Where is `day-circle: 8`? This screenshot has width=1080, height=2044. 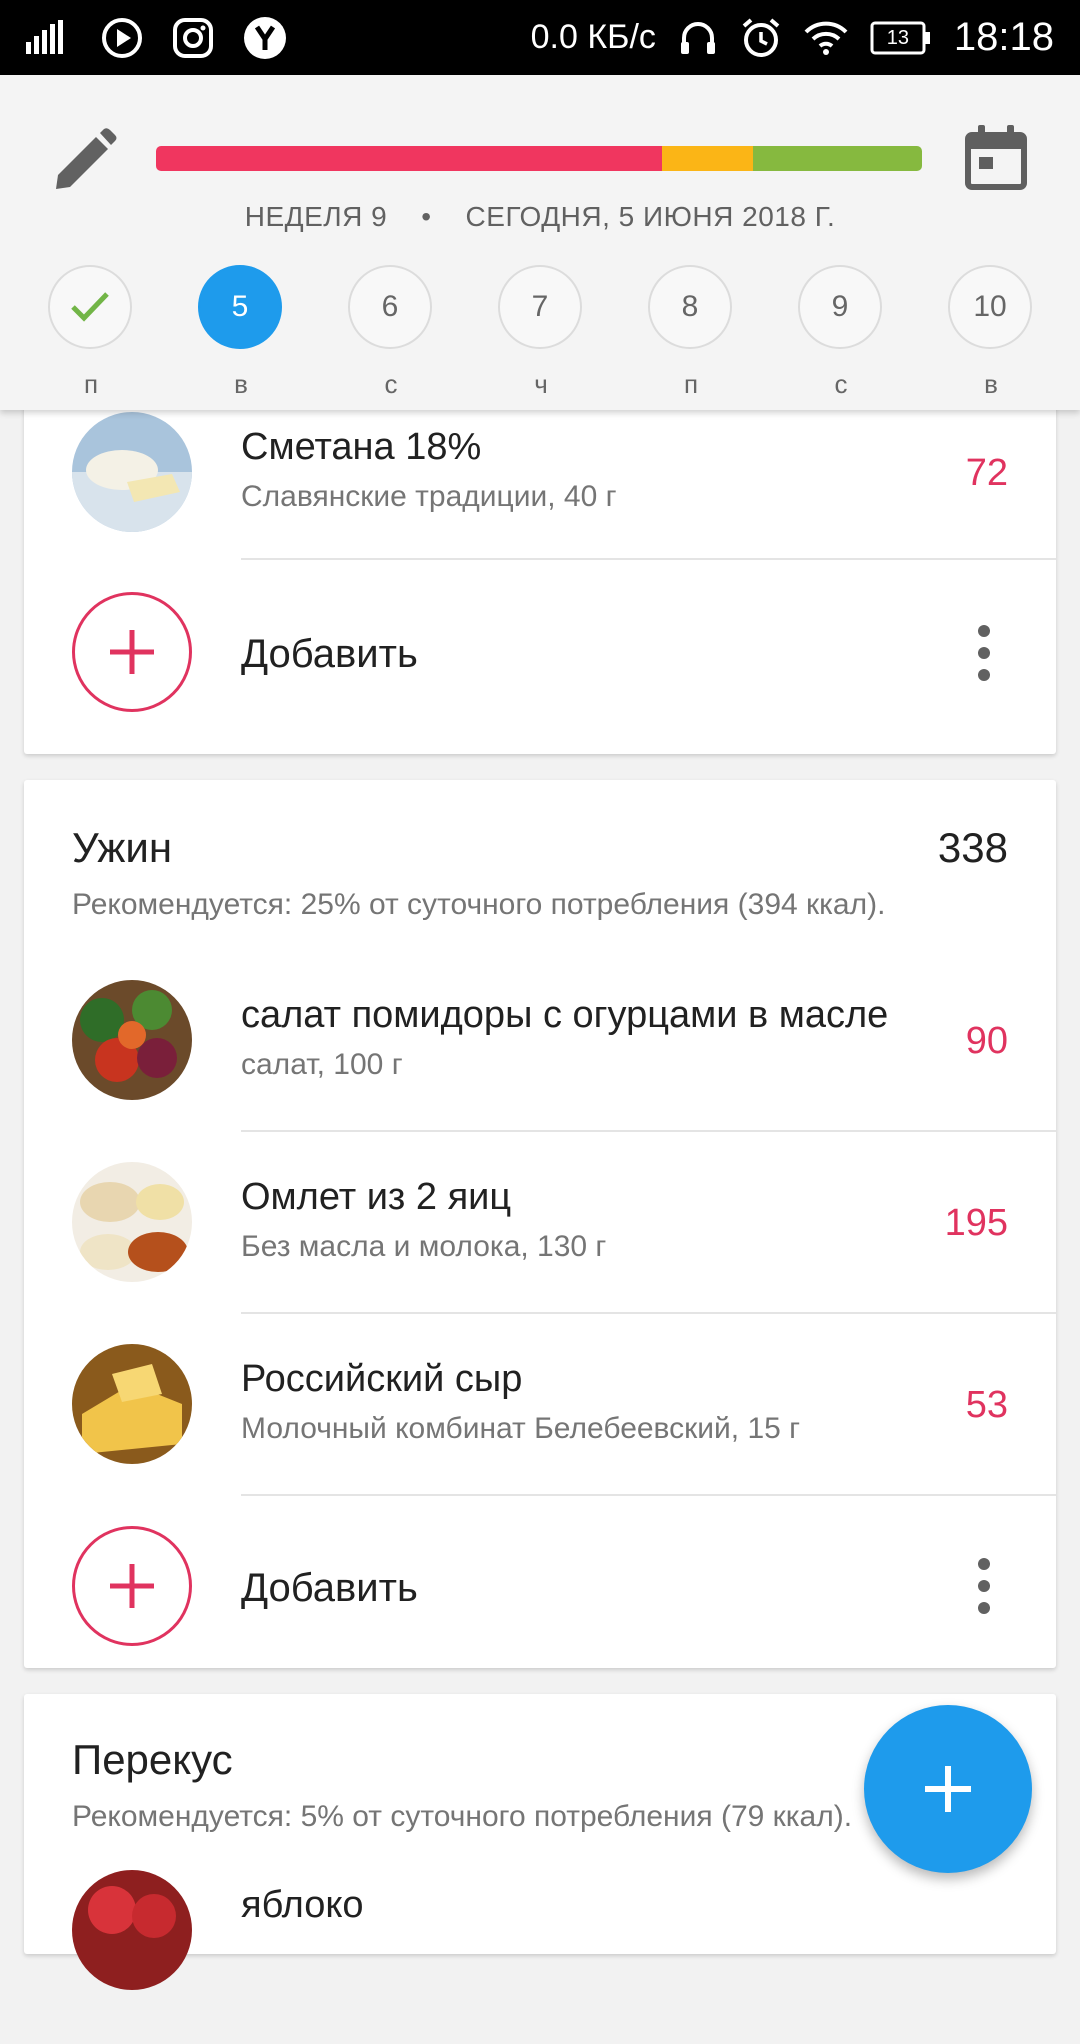
day-circle: 8 is located at coordinates (690, 307).